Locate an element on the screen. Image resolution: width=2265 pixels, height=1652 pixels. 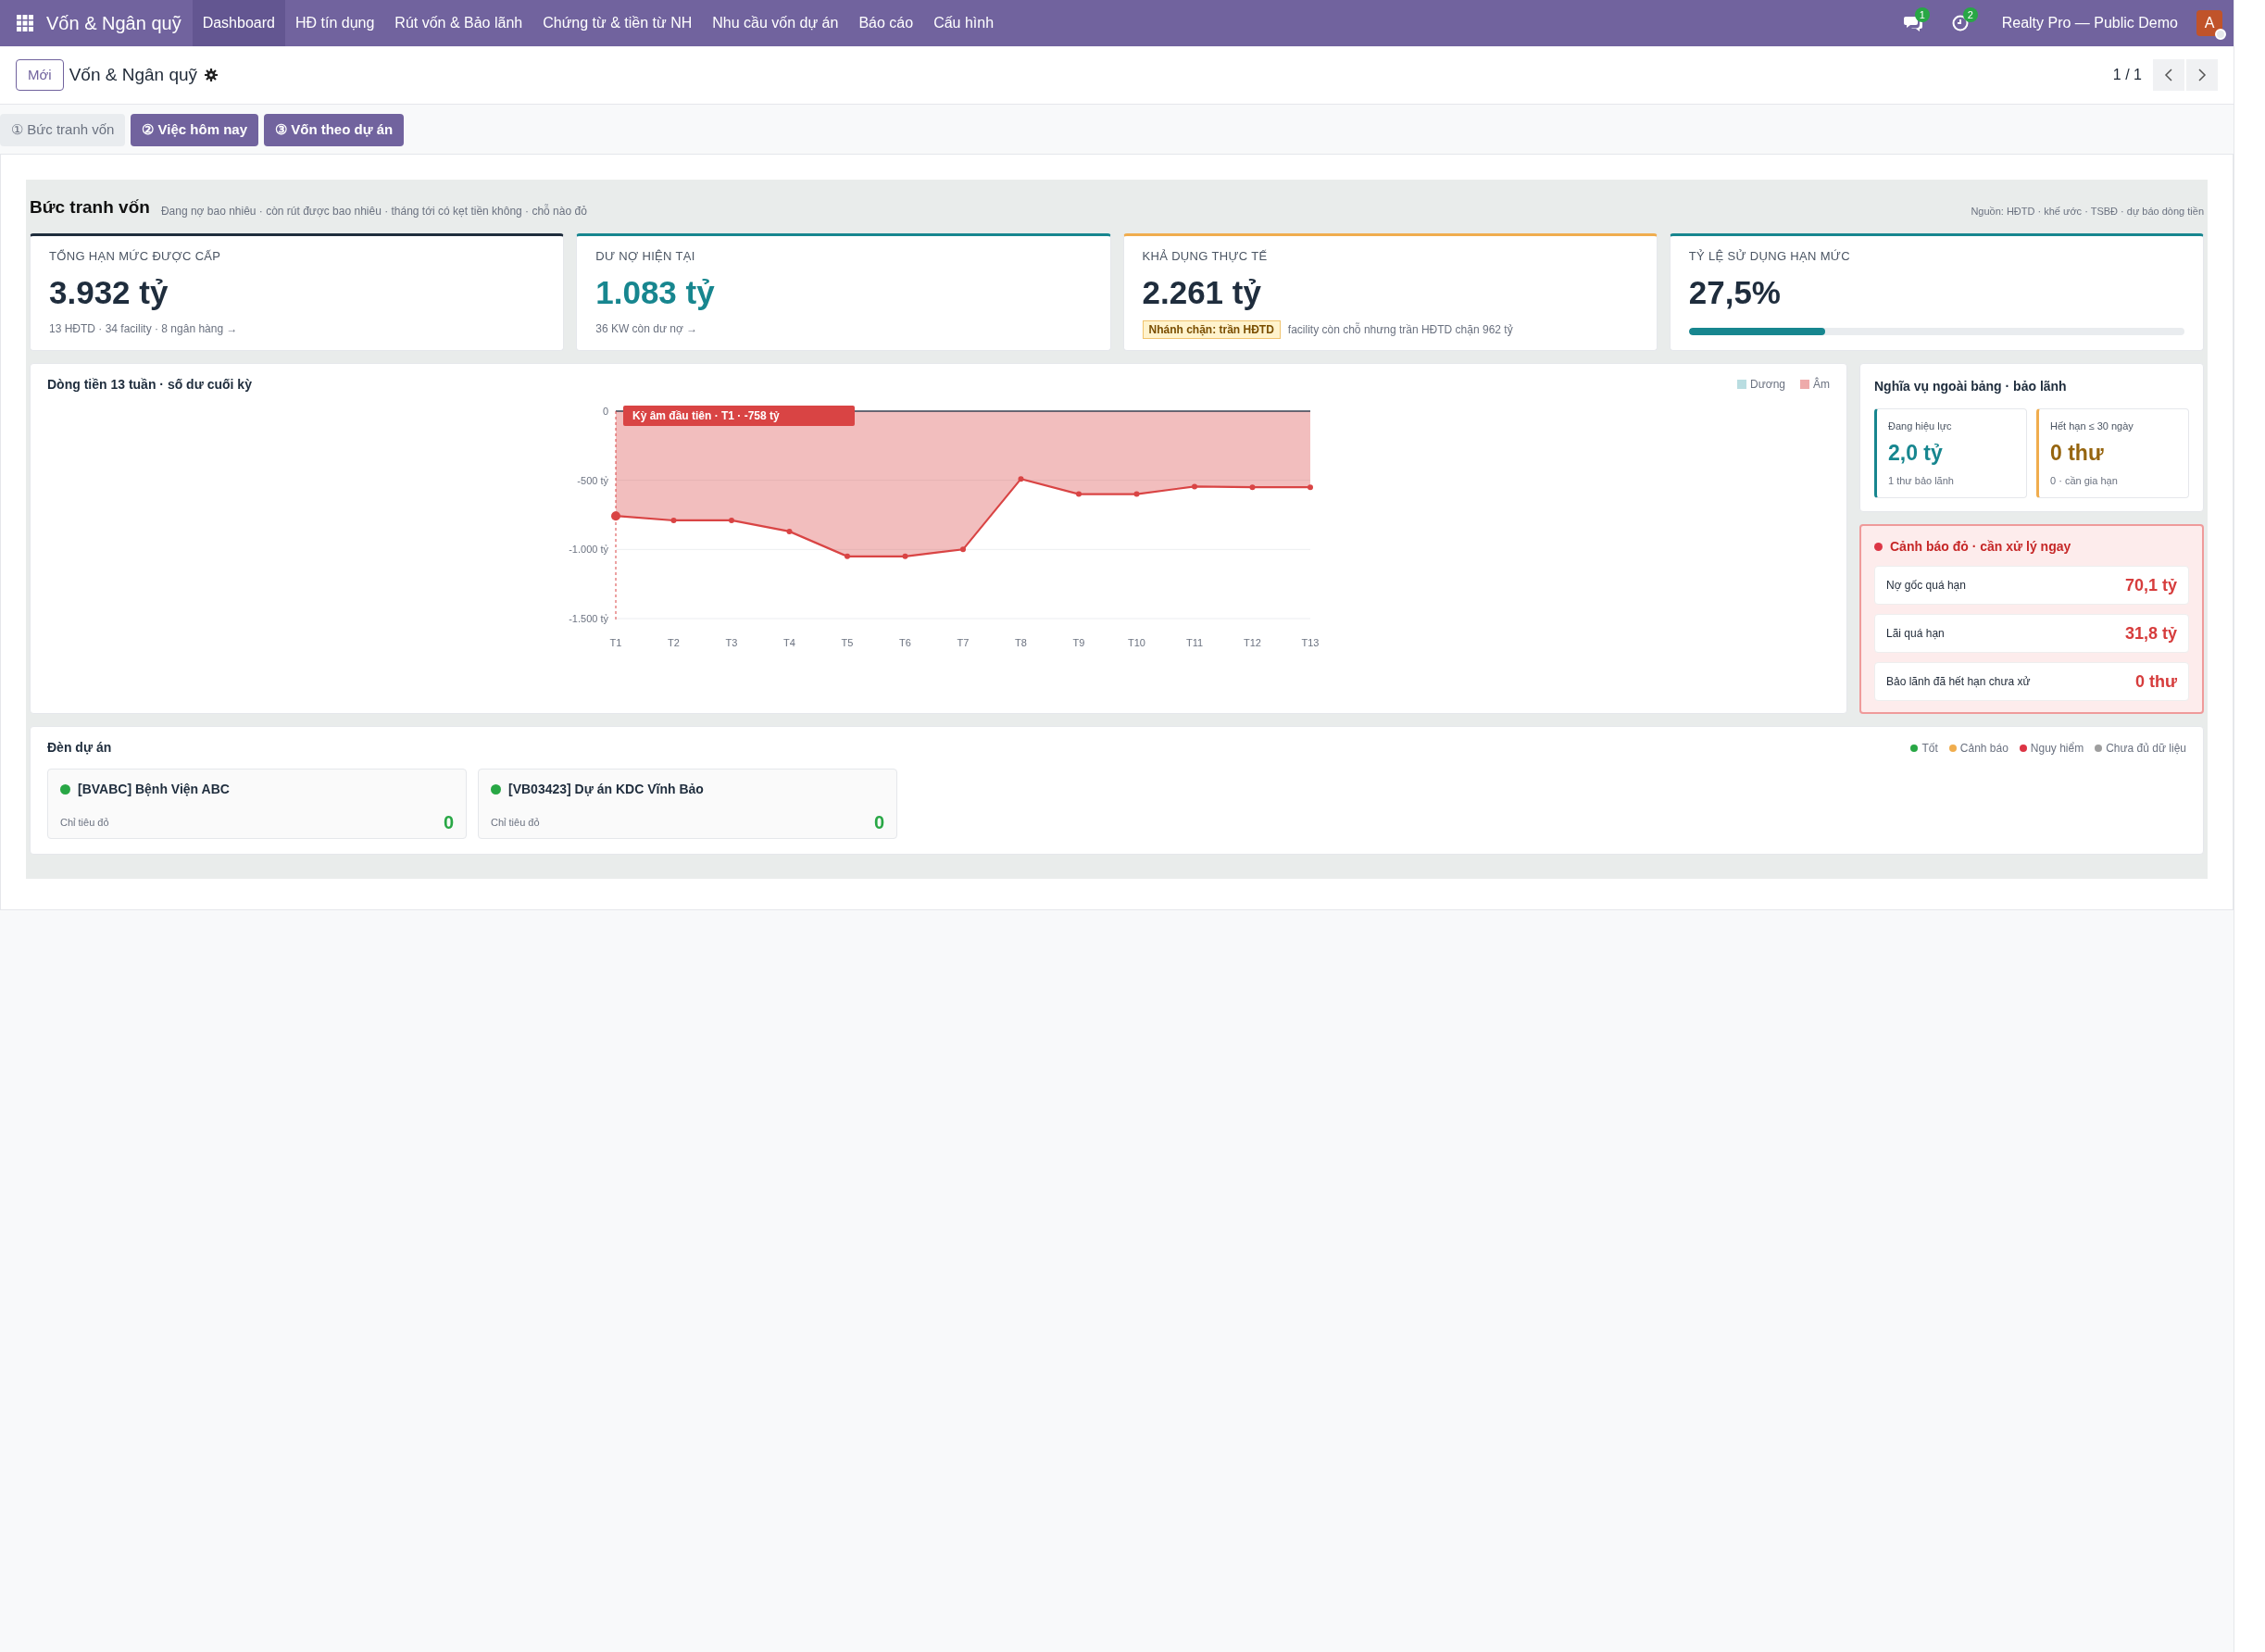
chevron-right-icon is located at coordinates (2202, 75).